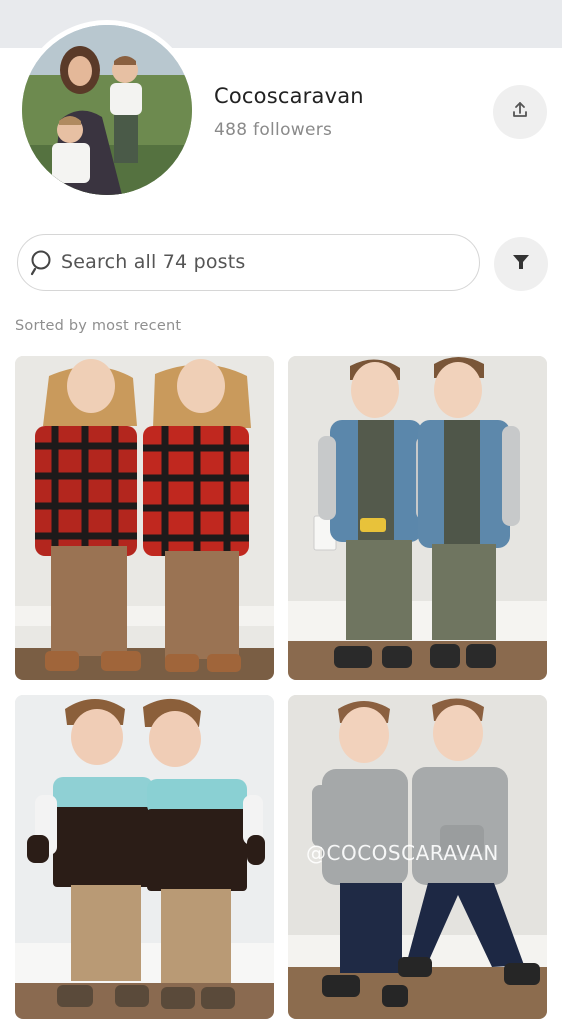  I want to click on avatar, so click(107, 110).